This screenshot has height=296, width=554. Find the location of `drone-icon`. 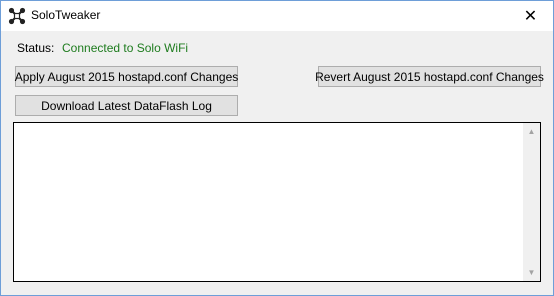

drone-icon is located at coordinates (17, 16).